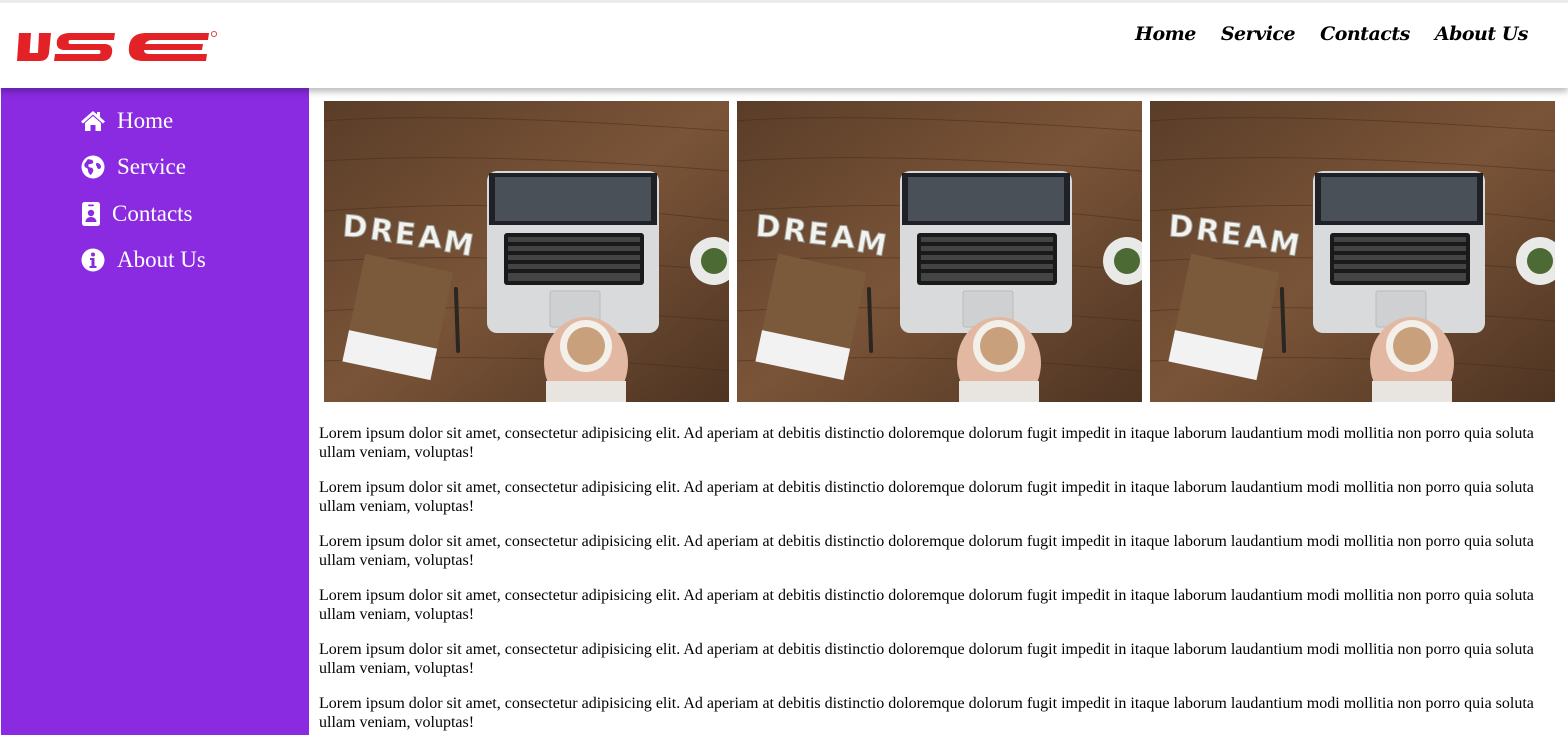 The width and height of the screenshot is (1568, 735). Describe the element at coordinates (1165, 34) in the screenshot. I see `topnav-home-link: Home` at that location.